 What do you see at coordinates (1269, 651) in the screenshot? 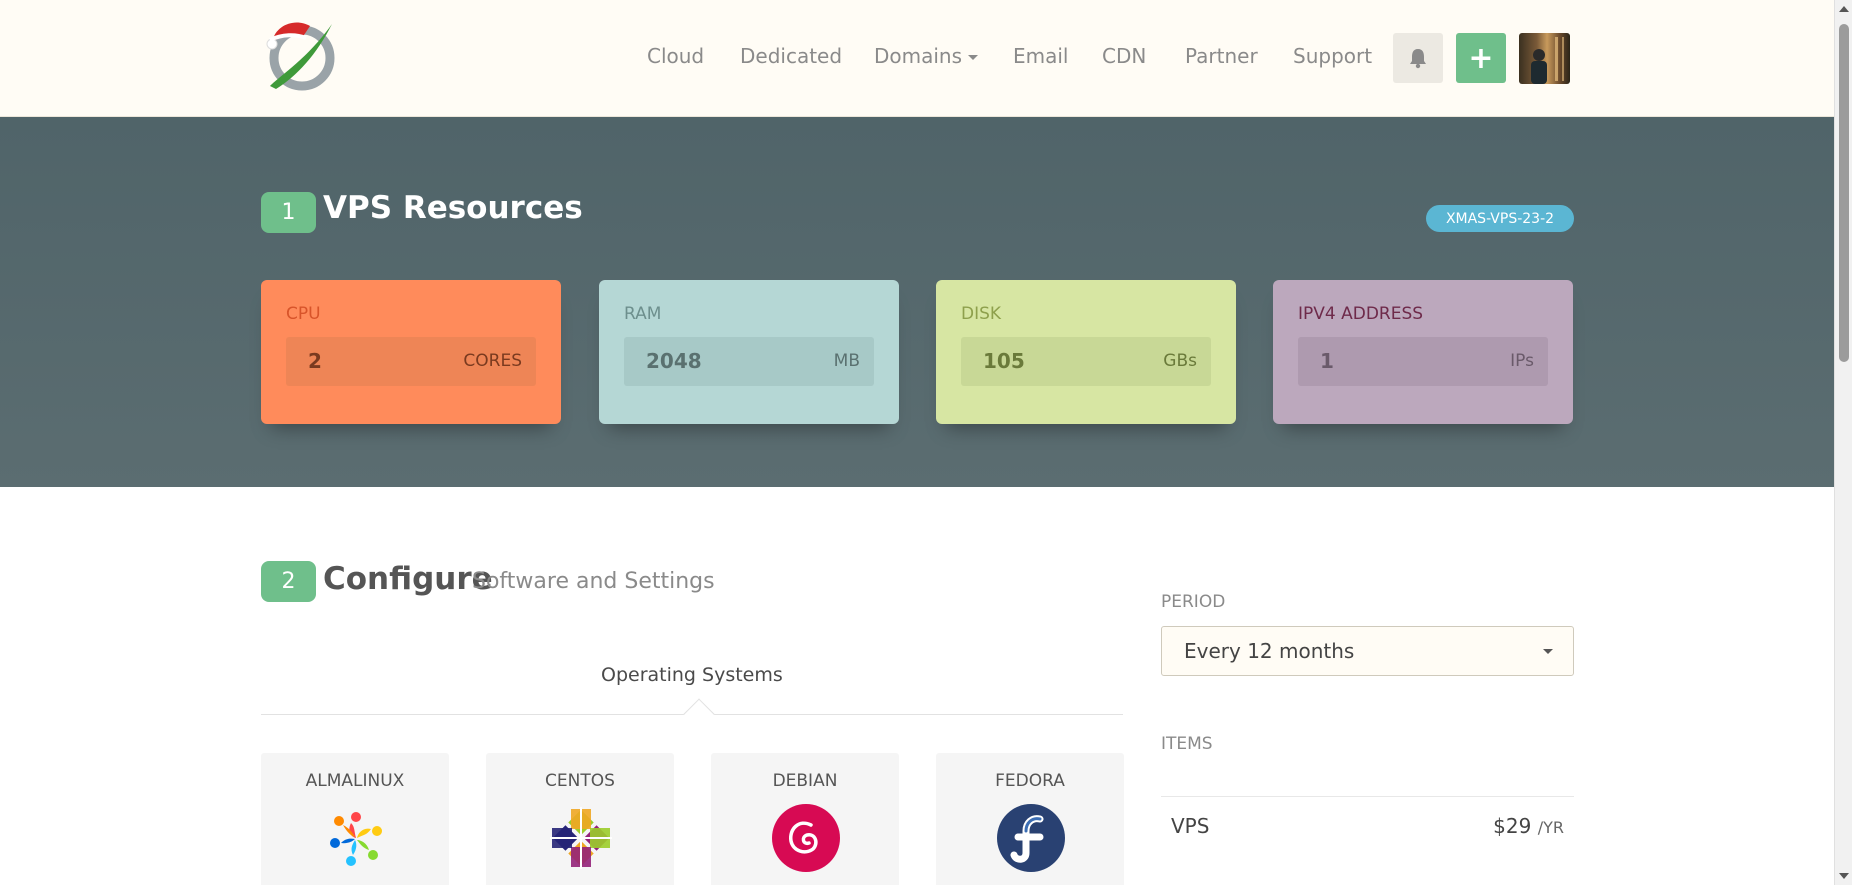
I see `period-value: Every 12 months` at bounding box center [1269, 651].